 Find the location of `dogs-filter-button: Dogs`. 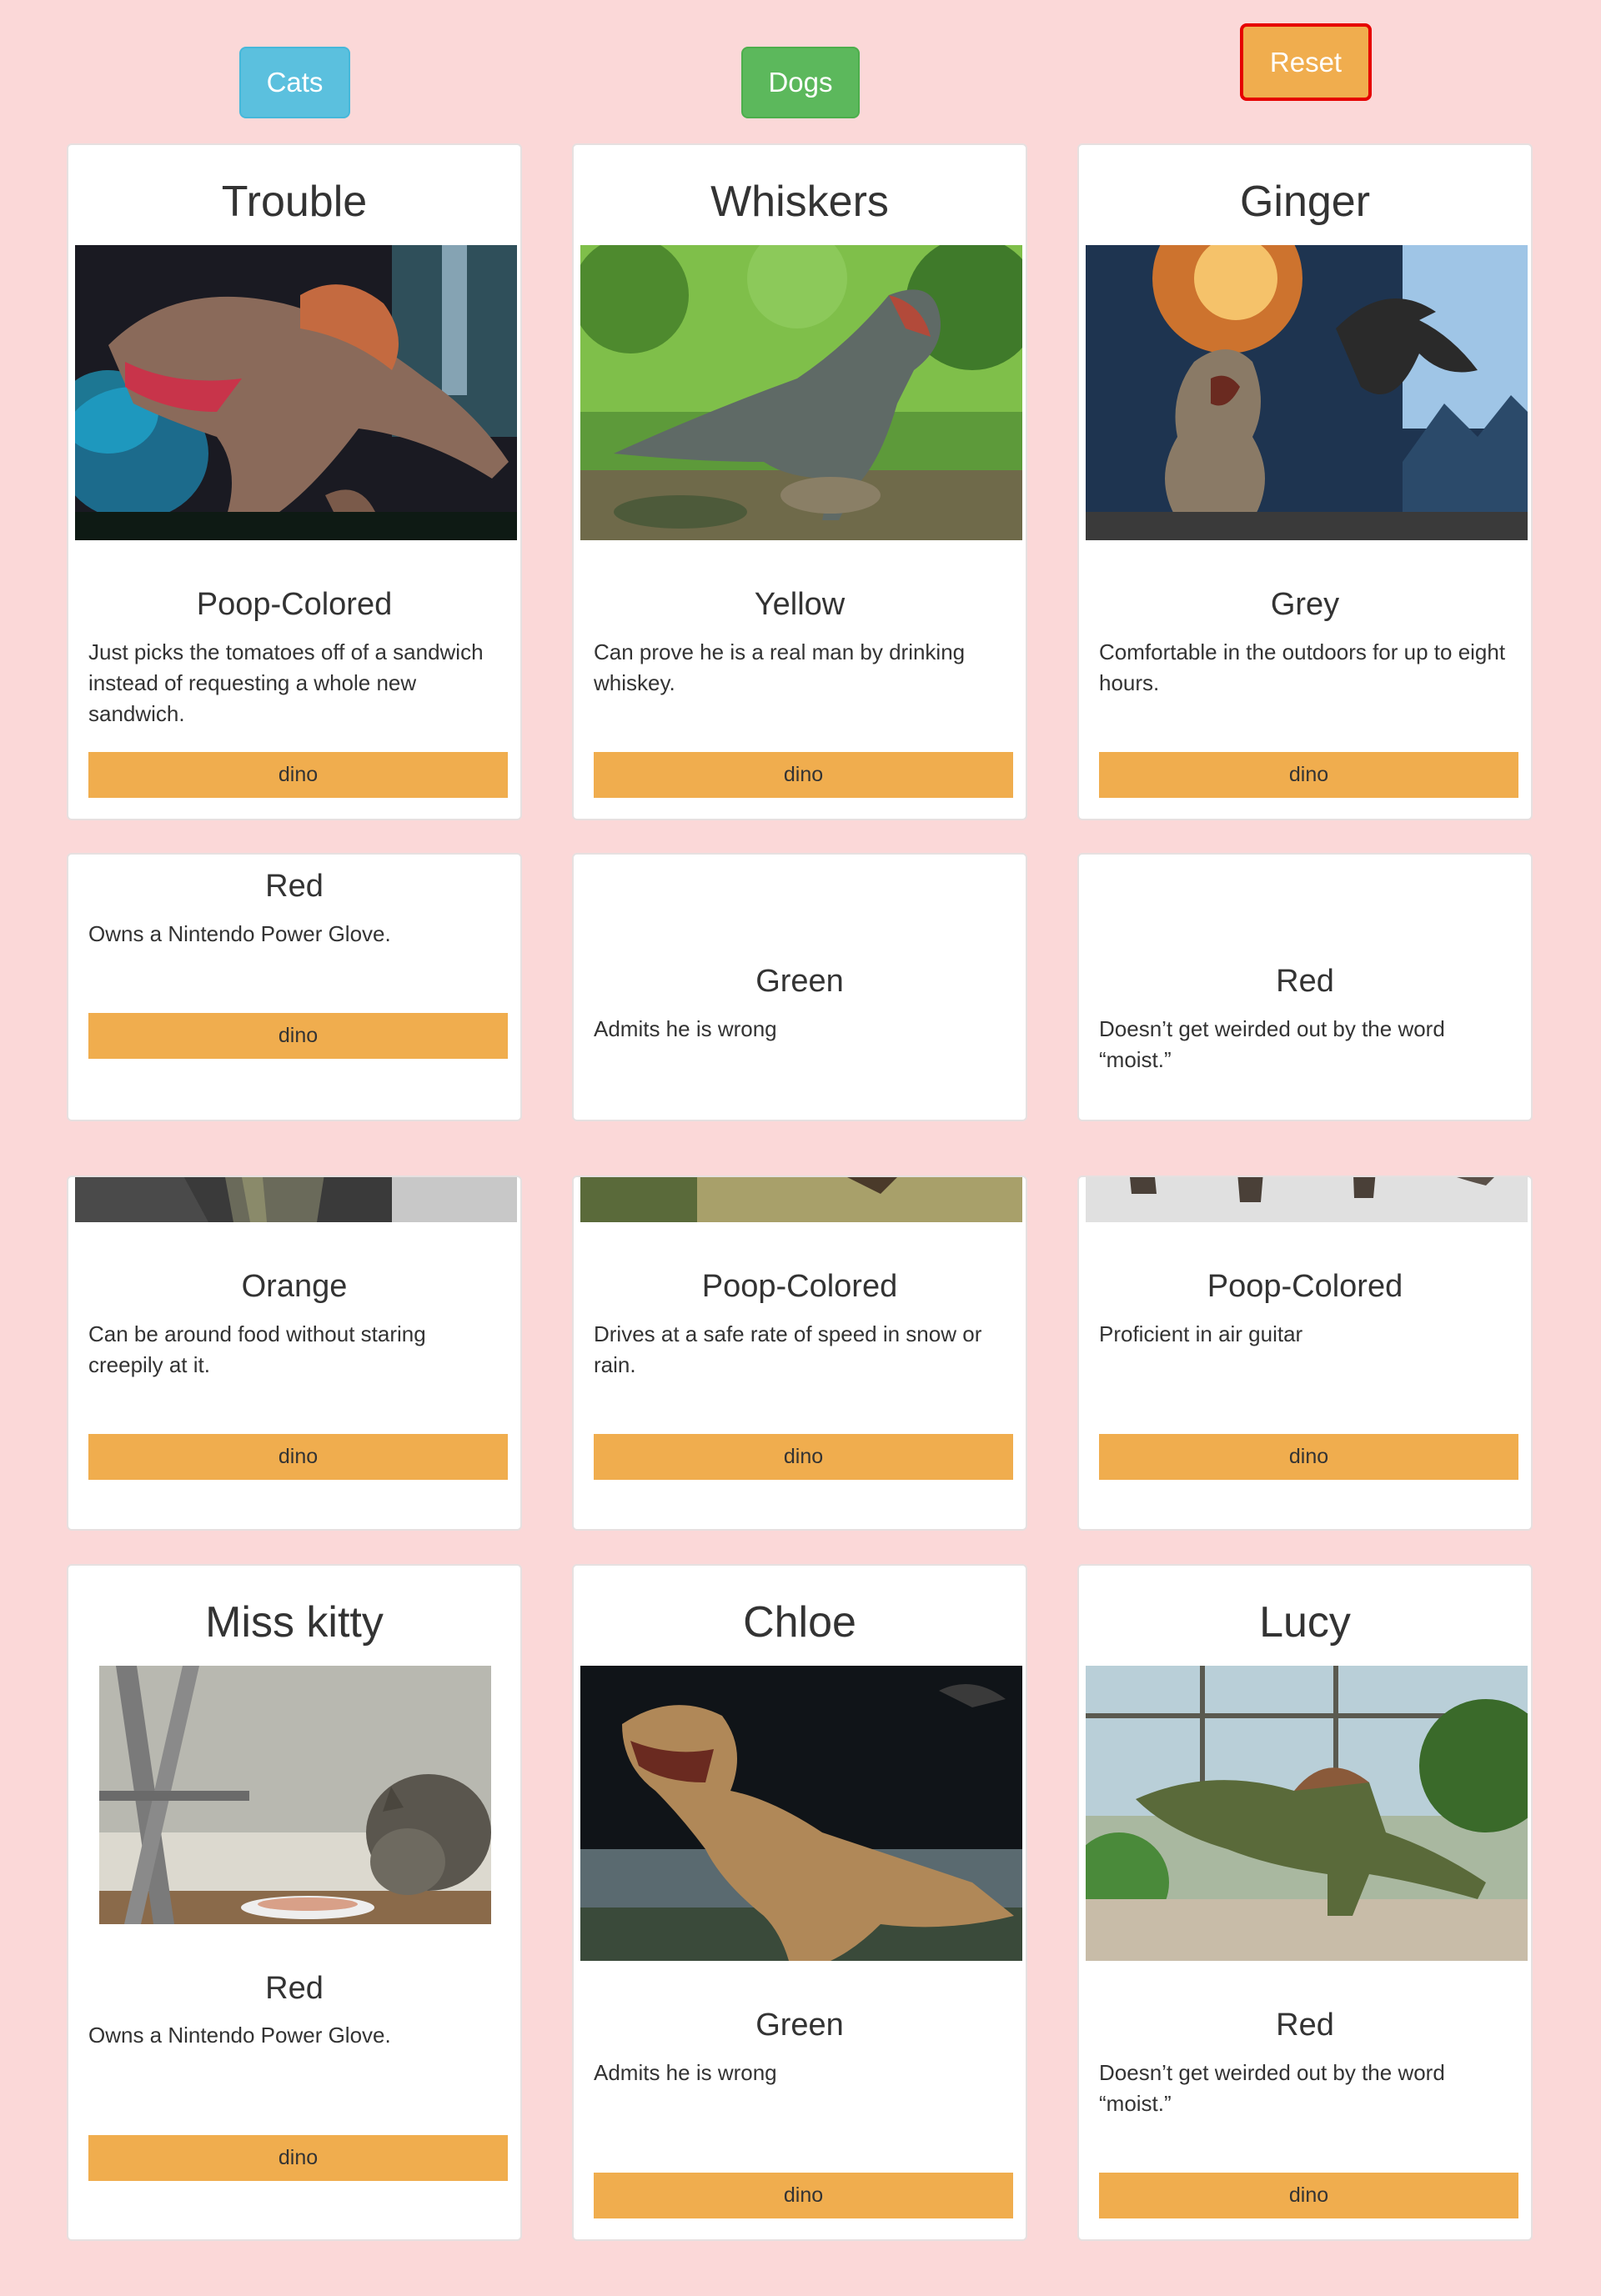

dogs-filter-button: Dogs is located at coordinates (800, 82).